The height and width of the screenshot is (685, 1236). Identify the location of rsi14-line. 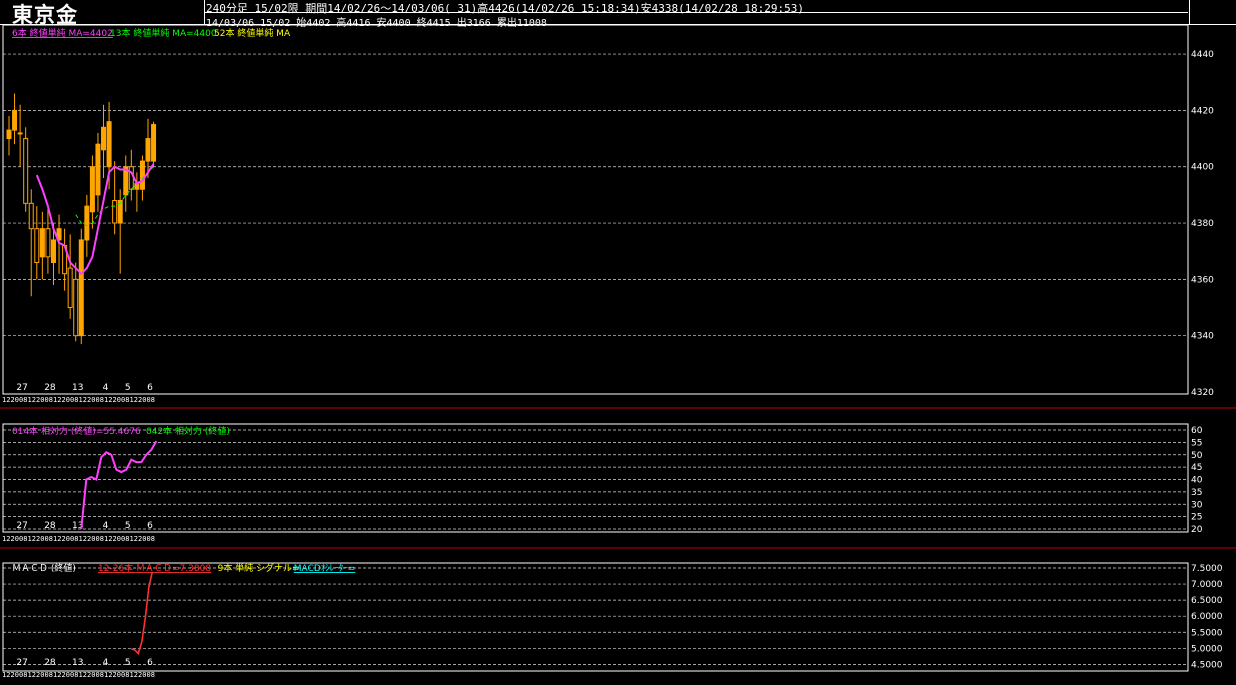
(119, 485).